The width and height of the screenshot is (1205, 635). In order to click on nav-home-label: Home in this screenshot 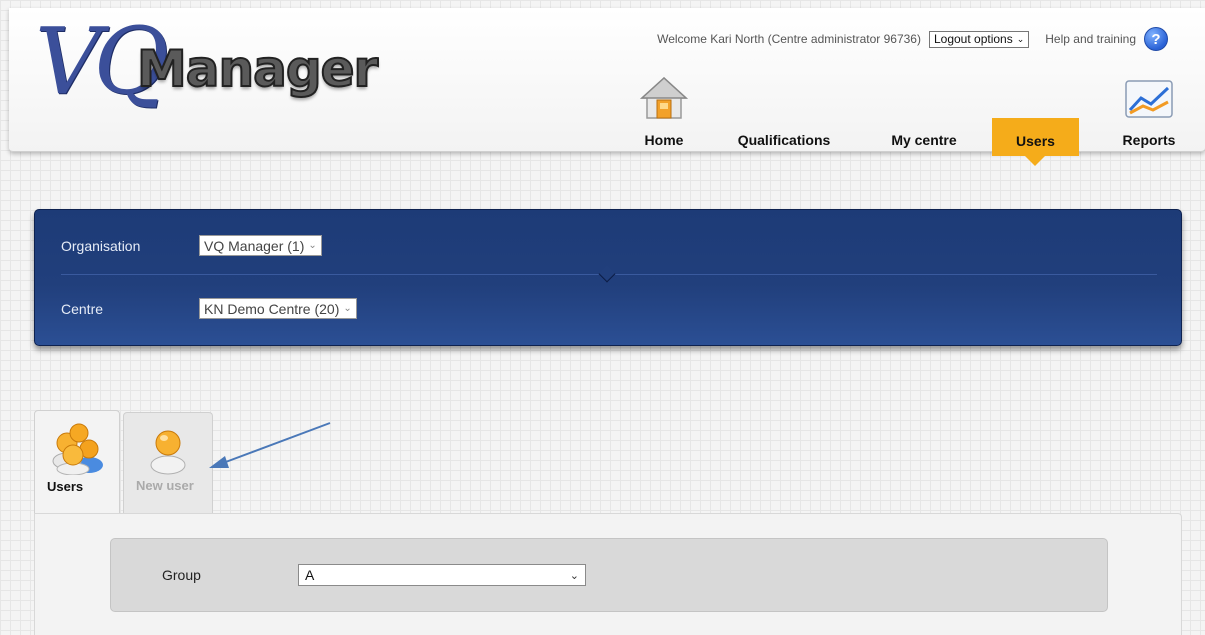, I will do `click(664, 140)`.